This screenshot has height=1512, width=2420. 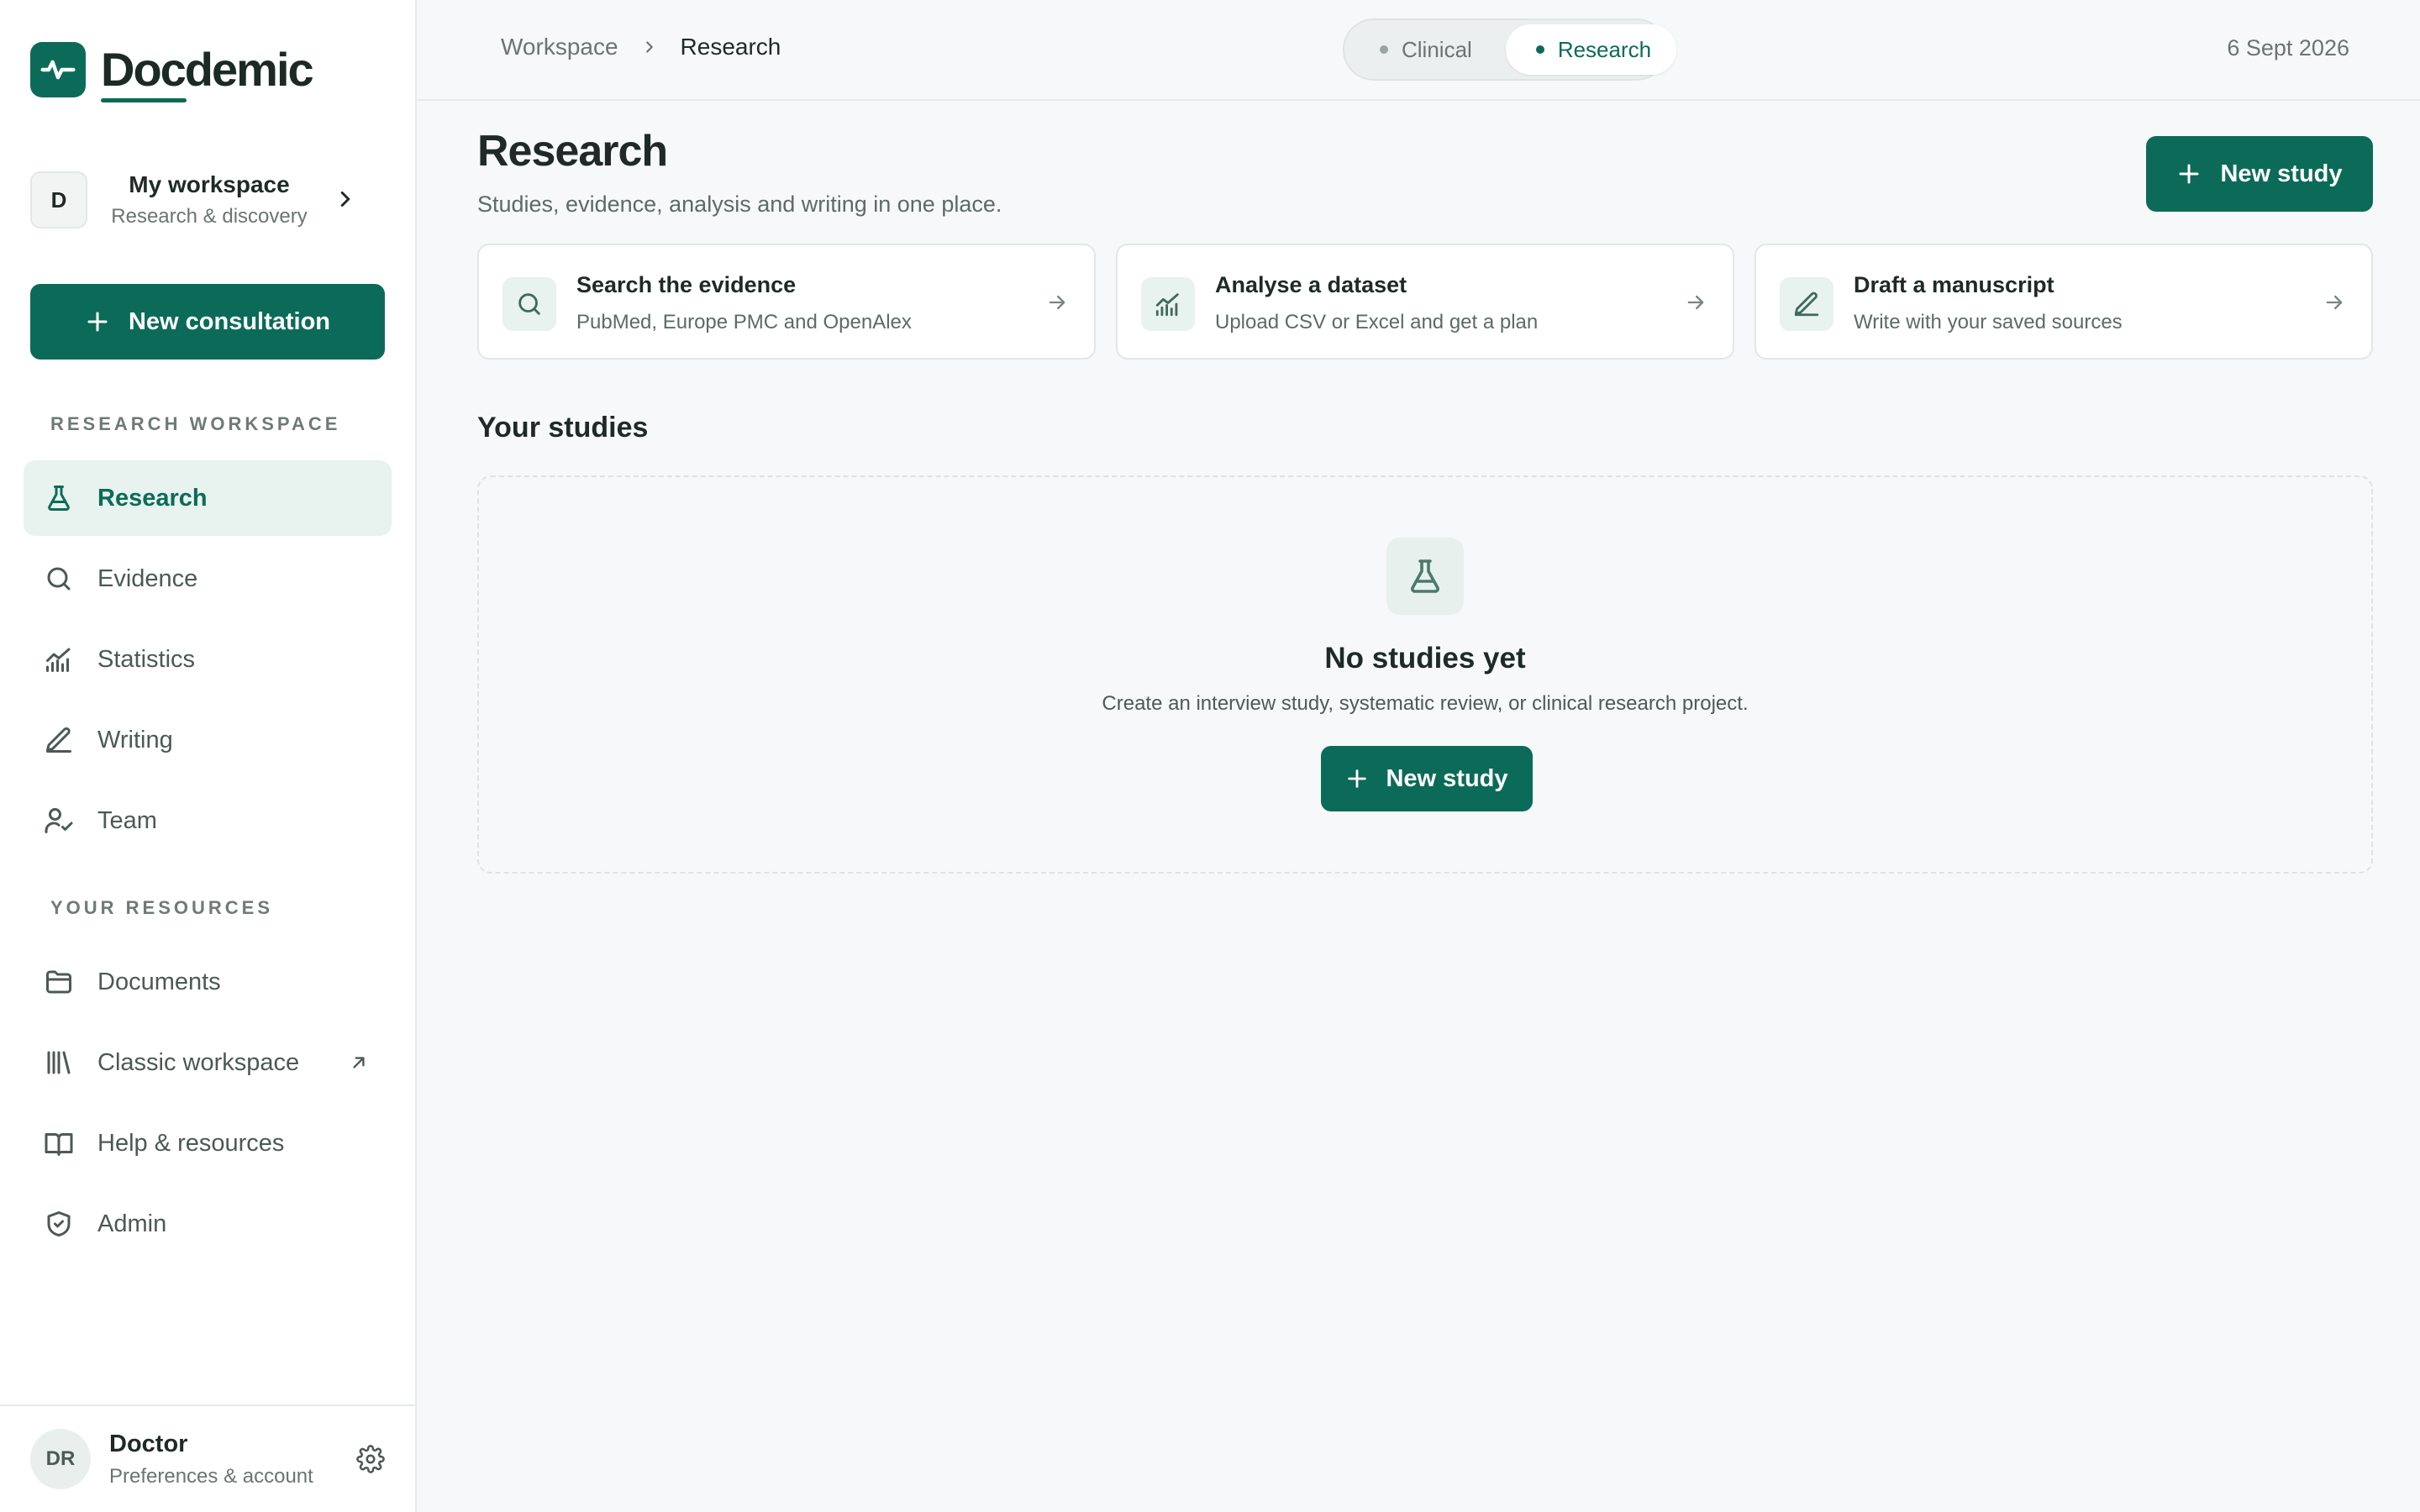 I want to click on new-study-empty-button: New study, so click(x=1427, y=778).